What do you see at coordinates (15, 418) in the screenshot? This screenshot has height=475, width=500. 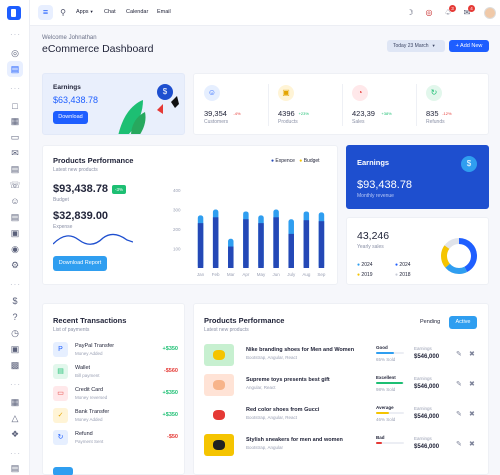 I see `trophy-icon: △` at bounding box center [15, 418].